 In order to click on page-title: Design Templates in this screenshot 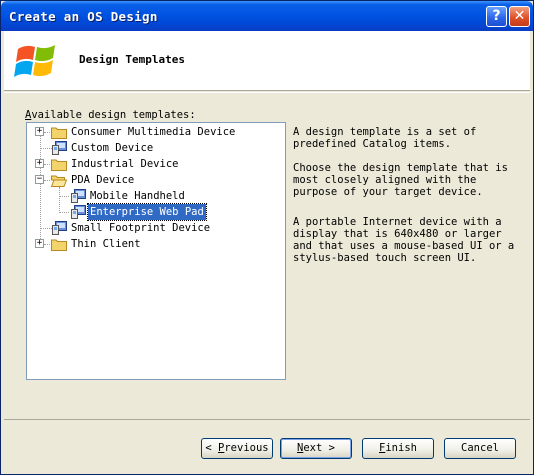, I will do `click(132, 59)`.